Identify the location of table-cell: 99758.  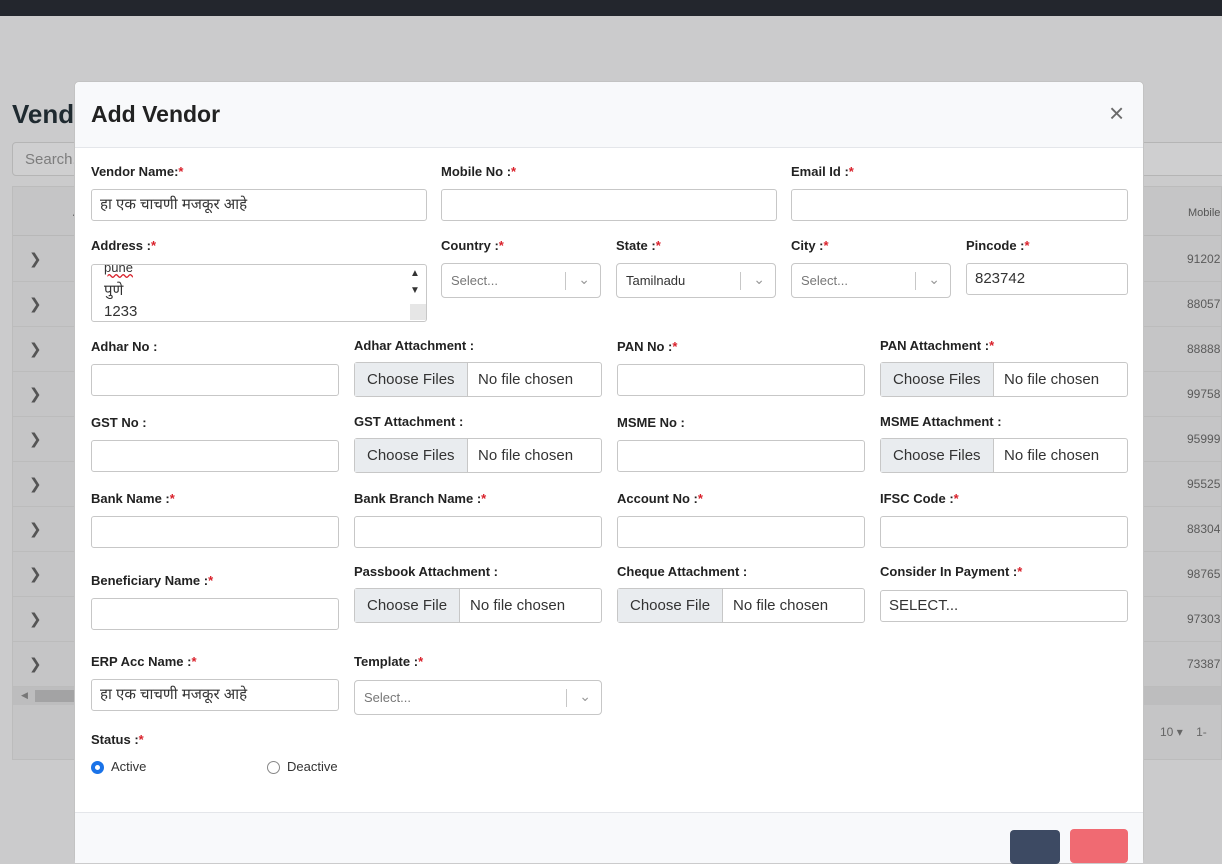
(1204, 394).